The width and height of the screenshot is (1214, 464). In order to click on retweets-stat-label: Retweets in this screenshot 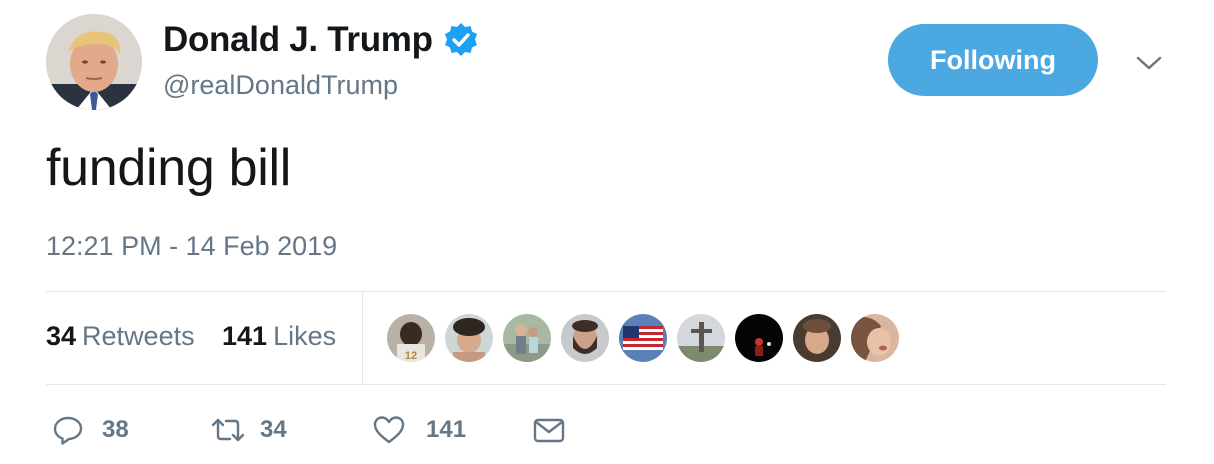, I will do `click(138, 336)`.